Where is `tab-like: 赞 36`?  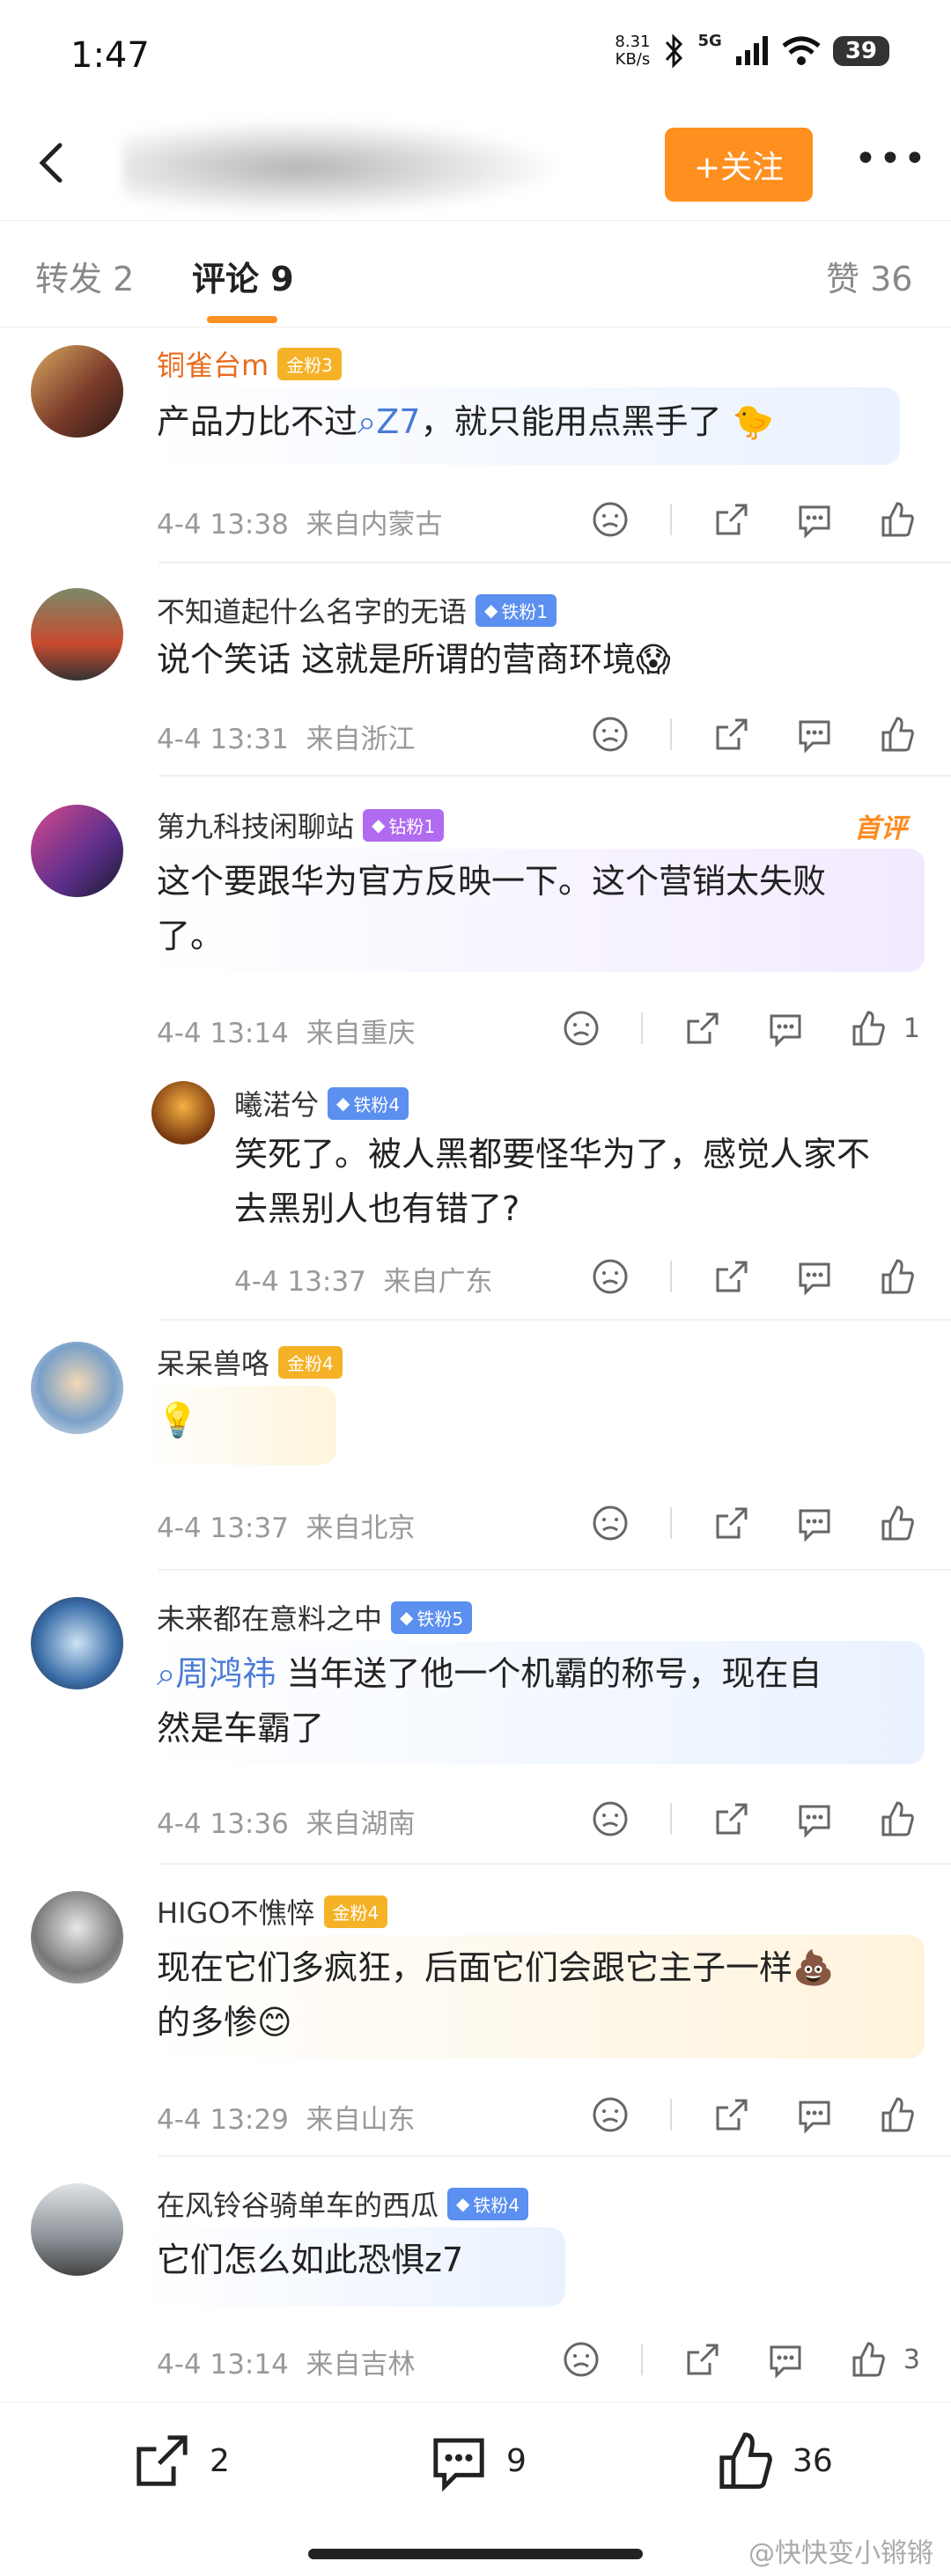 tab-like: 赞 36 is located at coordinates (869, 276).